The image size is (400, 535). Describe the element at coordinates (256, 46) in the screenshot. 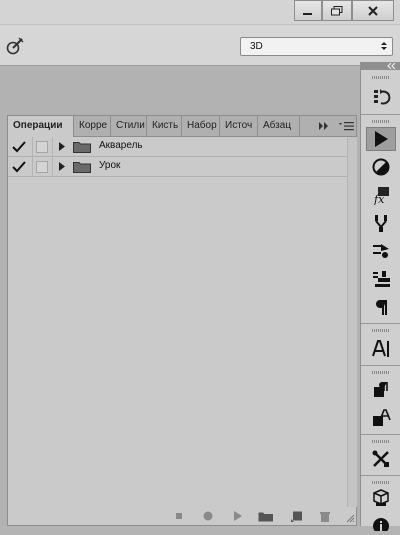

I see `preset-select-value: 3D` at that location.